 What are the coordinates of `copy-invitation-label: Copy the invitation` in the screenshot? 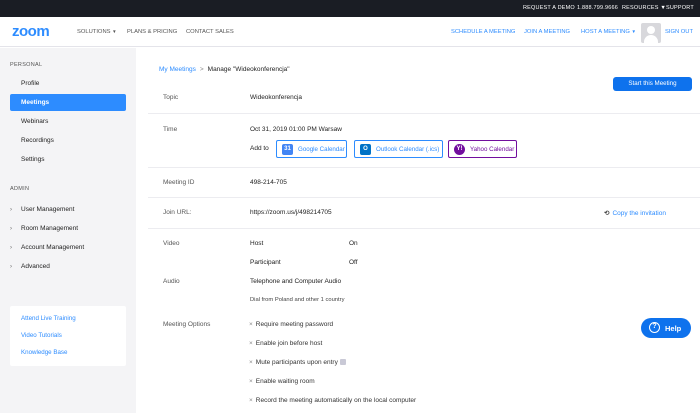 It's located at (639, 213).